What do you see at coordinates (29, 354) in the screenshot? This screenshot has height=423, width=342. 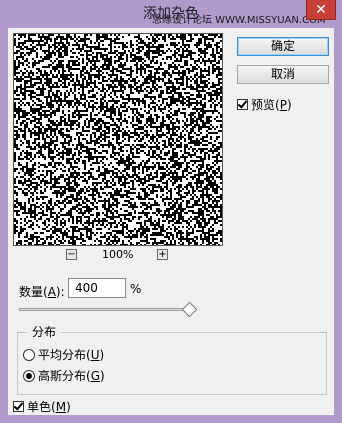 I see `radio-uniform` at bounding box center [29, 354].